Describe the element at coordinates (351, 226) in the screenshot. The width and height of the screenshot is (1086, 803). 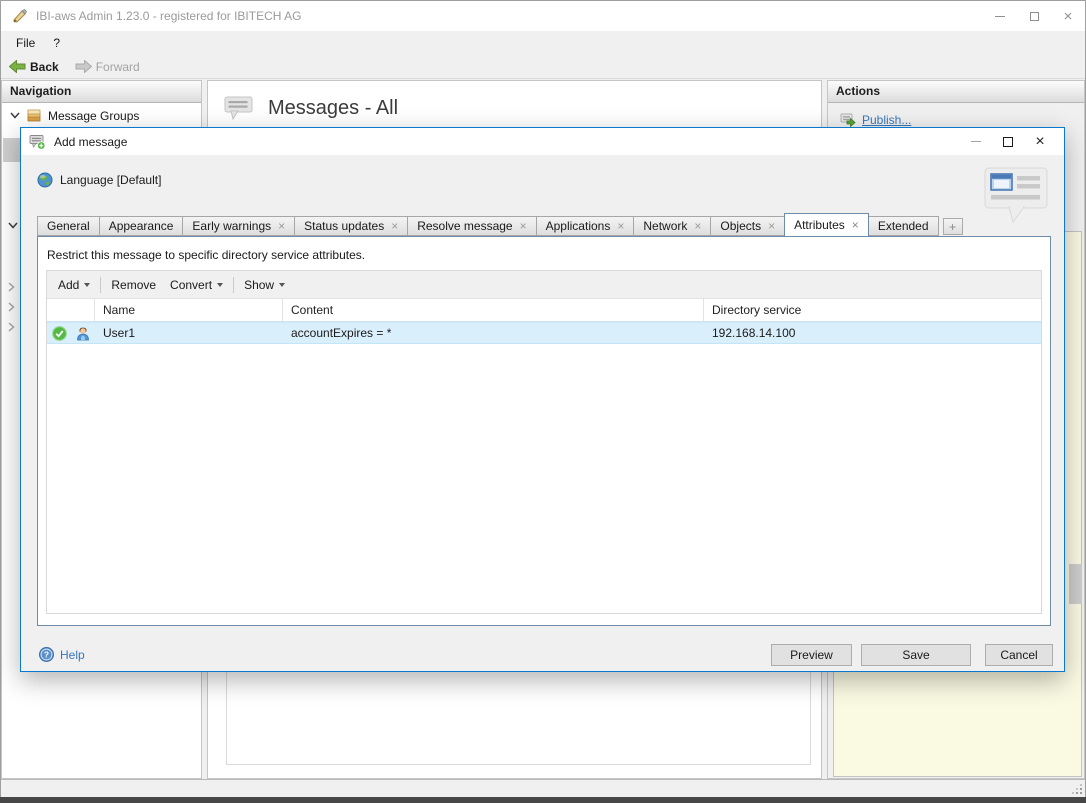
I see `tab-status-updates: Status updates ×` at that location.